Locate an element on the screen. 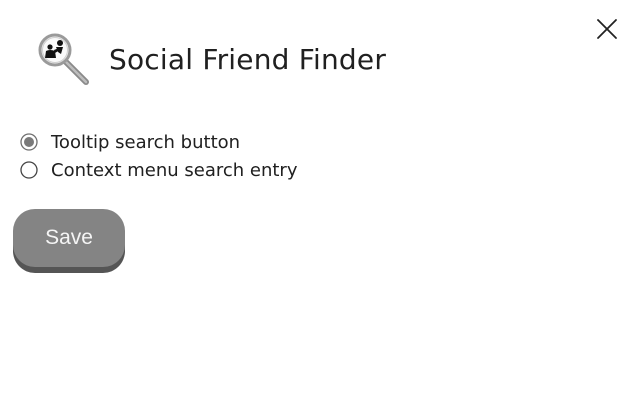  close-icon is located at coordinates (607, 29).